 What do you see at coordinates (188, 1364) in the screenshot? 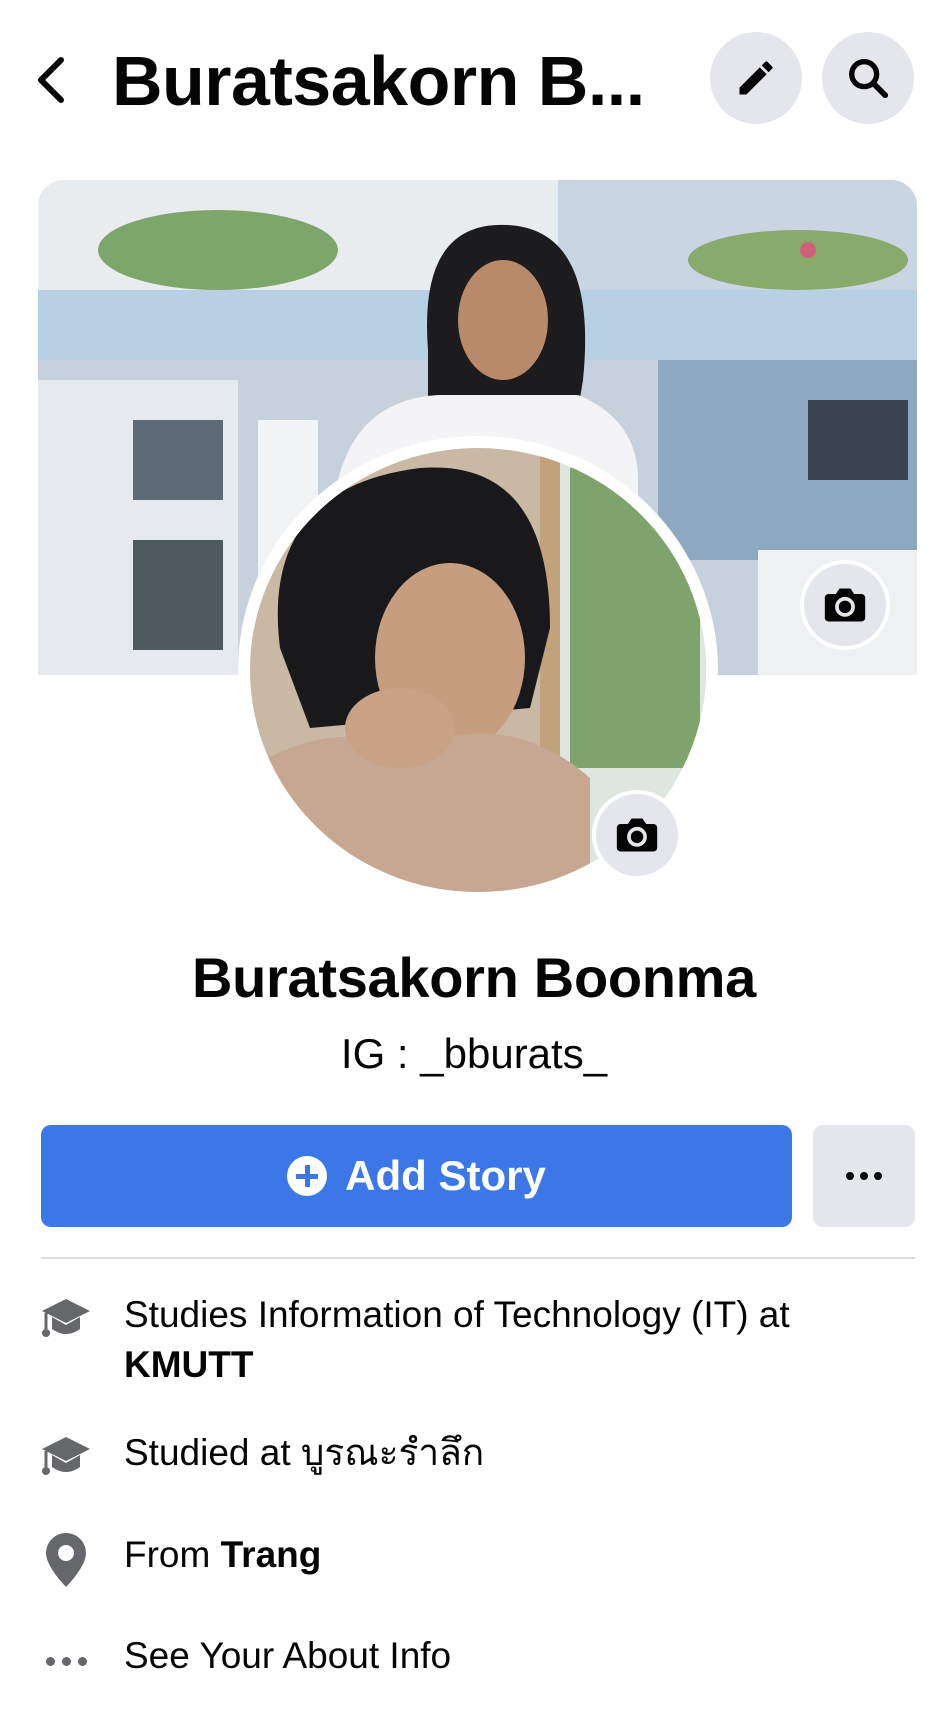
I see `studies-place: KMUTT` at bounding box center [188, 1364].